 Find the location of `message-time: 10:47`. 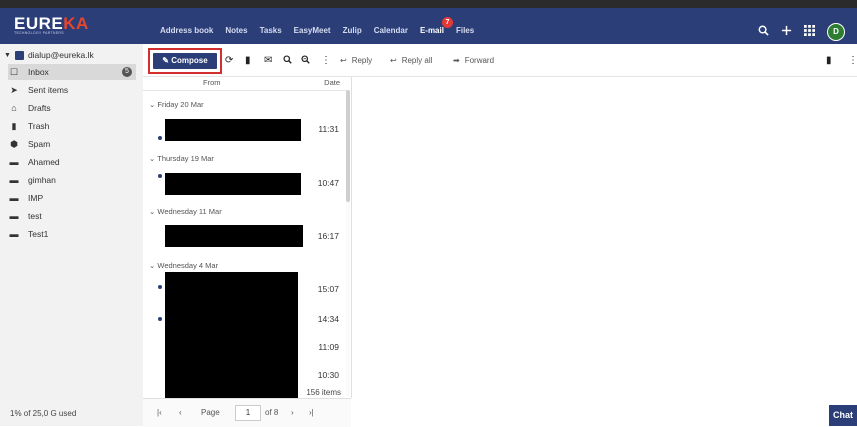

message-time: 10:47 is located at coordinates (328, 183).